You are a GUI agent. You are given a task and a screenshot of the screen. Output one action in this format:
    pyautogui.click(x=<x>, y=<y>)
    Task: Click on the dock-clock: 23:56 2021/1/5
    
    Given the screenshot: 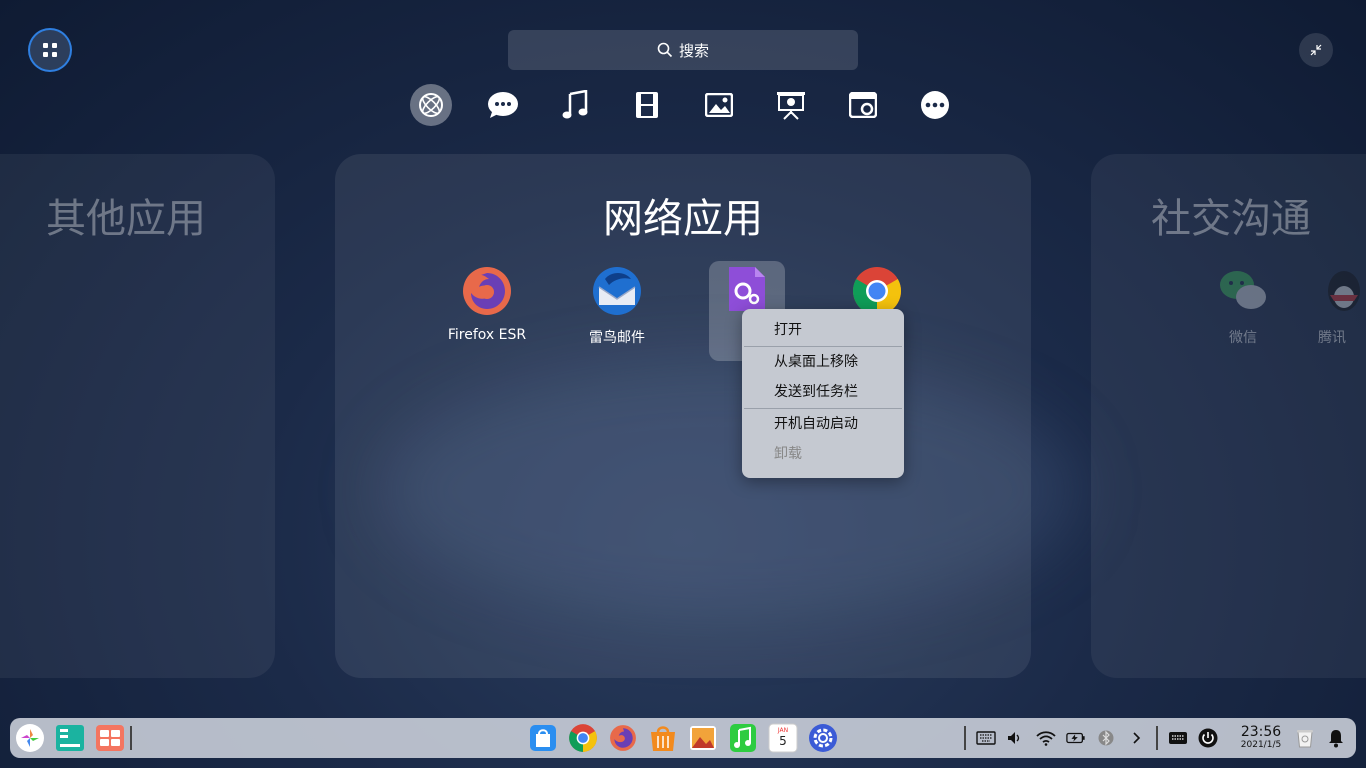 What is the action you would take?
    pyautogui.click(x=1261, y=737)
    